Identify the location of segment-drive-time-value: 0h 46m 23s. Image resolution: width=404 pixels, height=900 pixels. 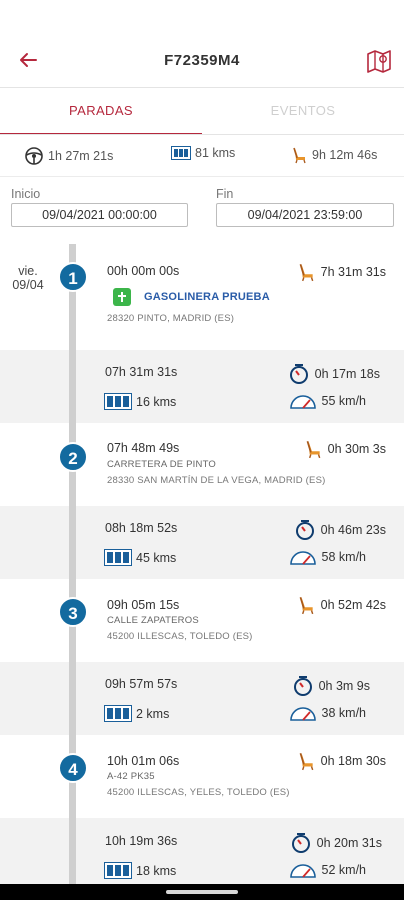
(353, 530).